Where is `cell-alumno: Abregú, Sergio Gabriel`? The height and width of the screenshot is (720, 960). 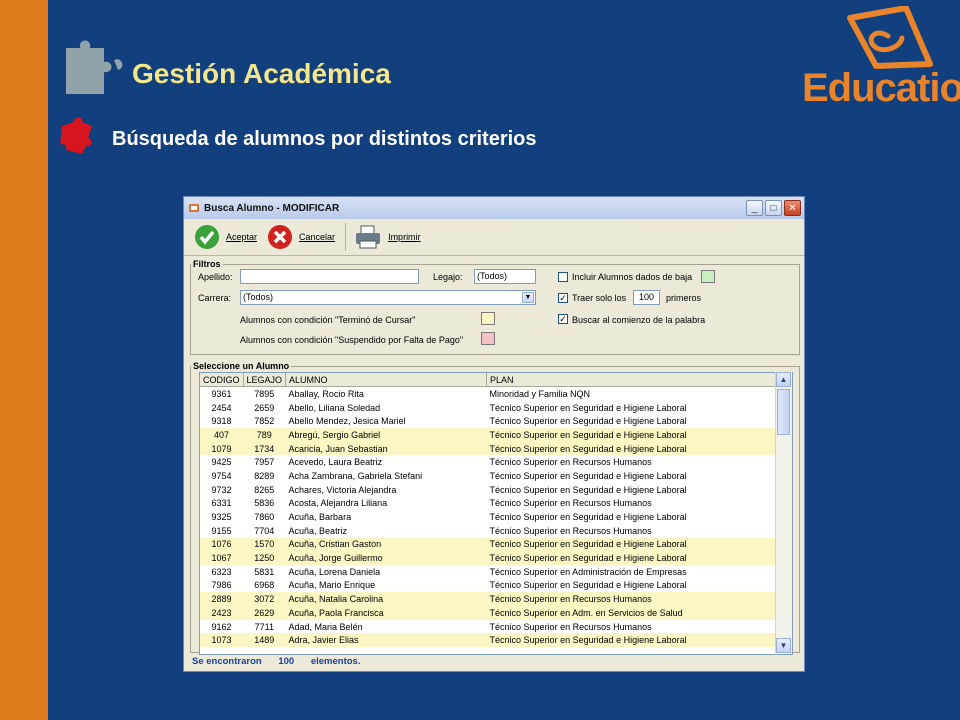 cell-alumno: Abregú, Sergio Gabriel is located at coordinates (386, 435).